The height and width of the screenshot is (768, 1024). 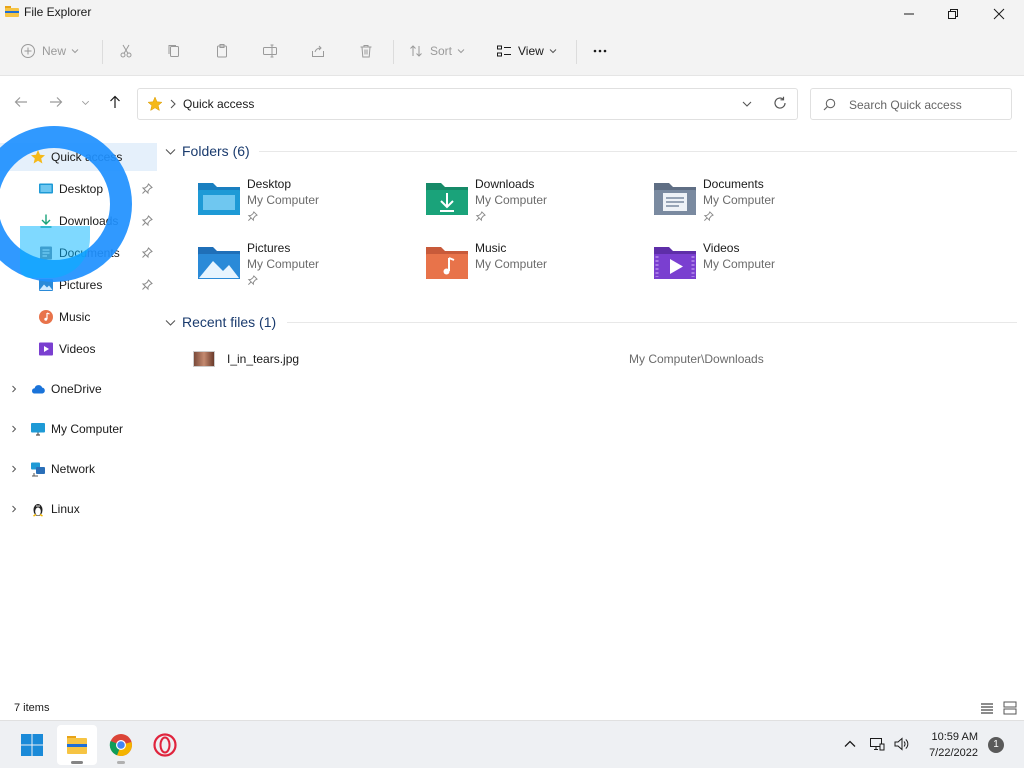 What do you see at coordinates (78, 469) in the screenshot?
I see `sidebar-item-network: Network` at bounding box center [78, 469].